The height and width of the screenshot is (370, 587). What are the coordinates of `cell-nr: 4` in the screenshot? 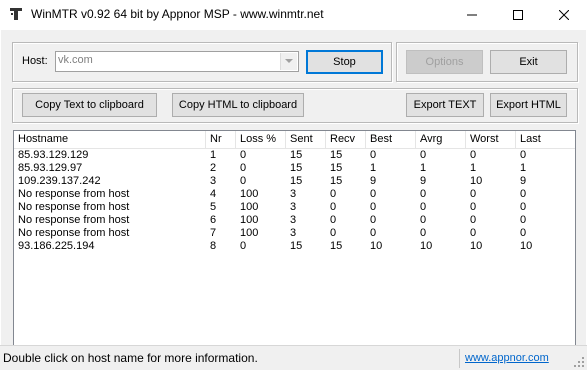 It's located at (213, 194).